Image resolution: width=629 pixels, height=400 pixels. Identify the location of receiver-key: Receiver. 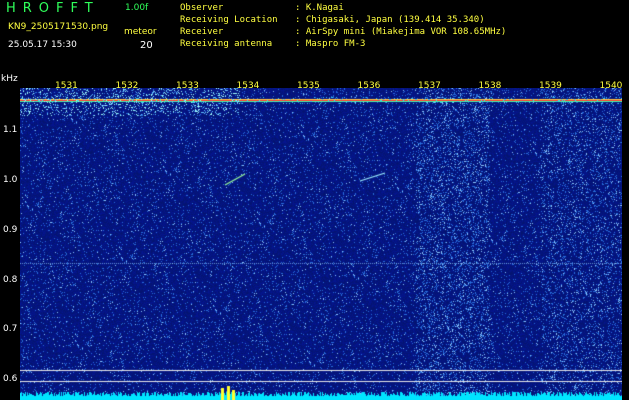
(202, 32).